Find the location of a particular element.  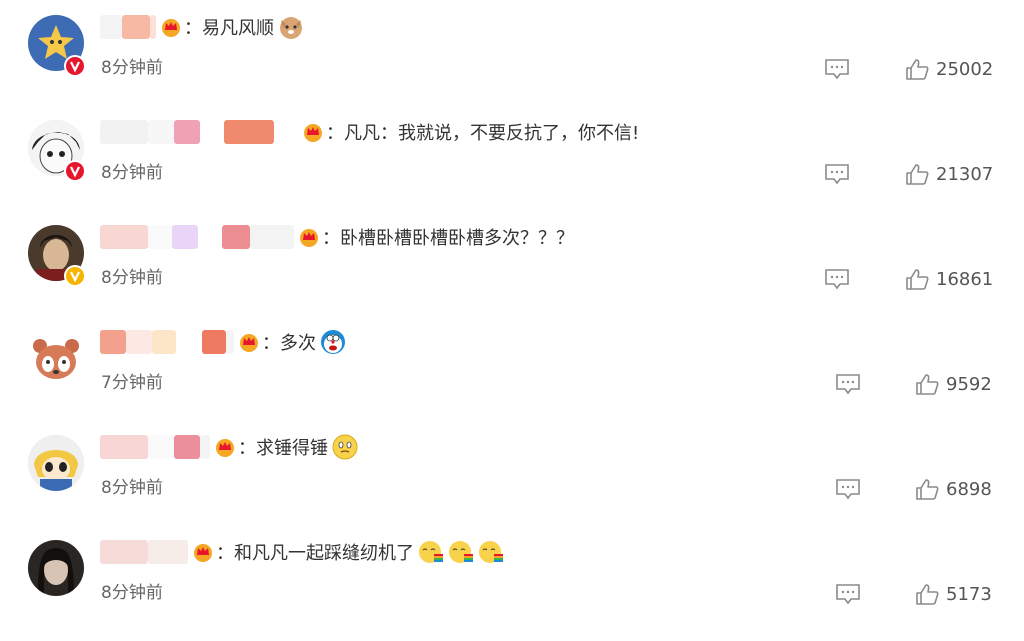

comment-text: 凡凡：我就说，不要反抗了，你不信! is located at coordinates (492, 133).